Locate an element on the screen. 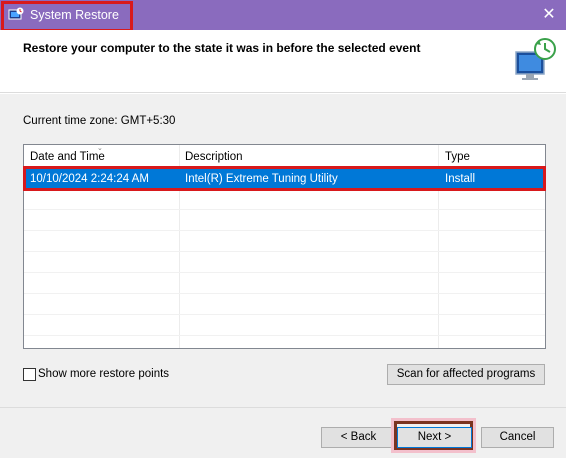  show-more-label: Show more restore points is located at coordinates (103, 374).